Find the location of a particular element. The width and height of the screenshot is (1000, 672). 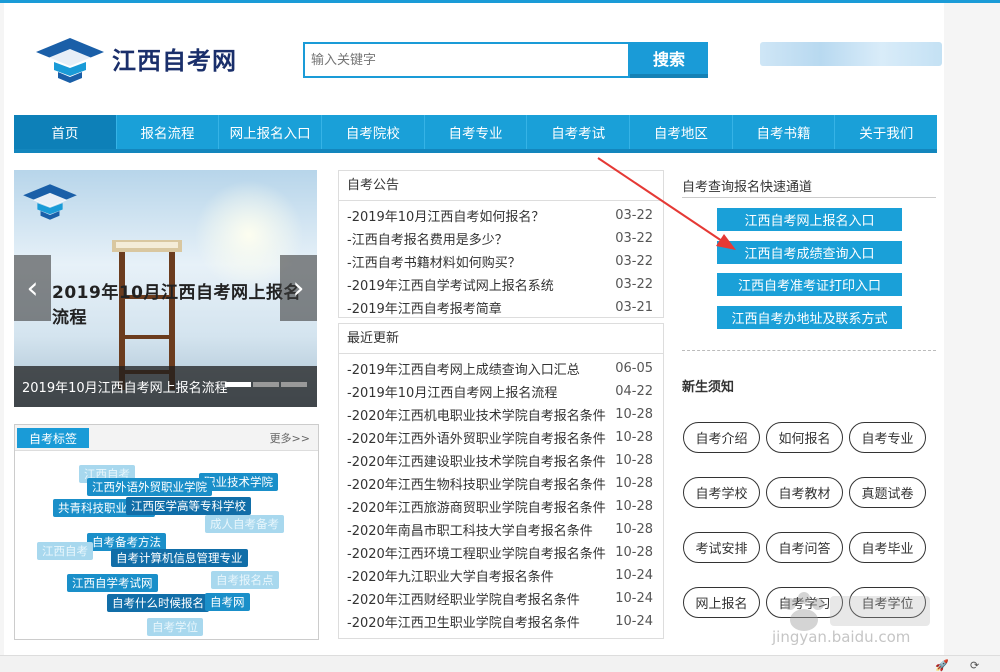

score-query-button: 江西自考成绩查询入口 is located at coordinates (809, 252).